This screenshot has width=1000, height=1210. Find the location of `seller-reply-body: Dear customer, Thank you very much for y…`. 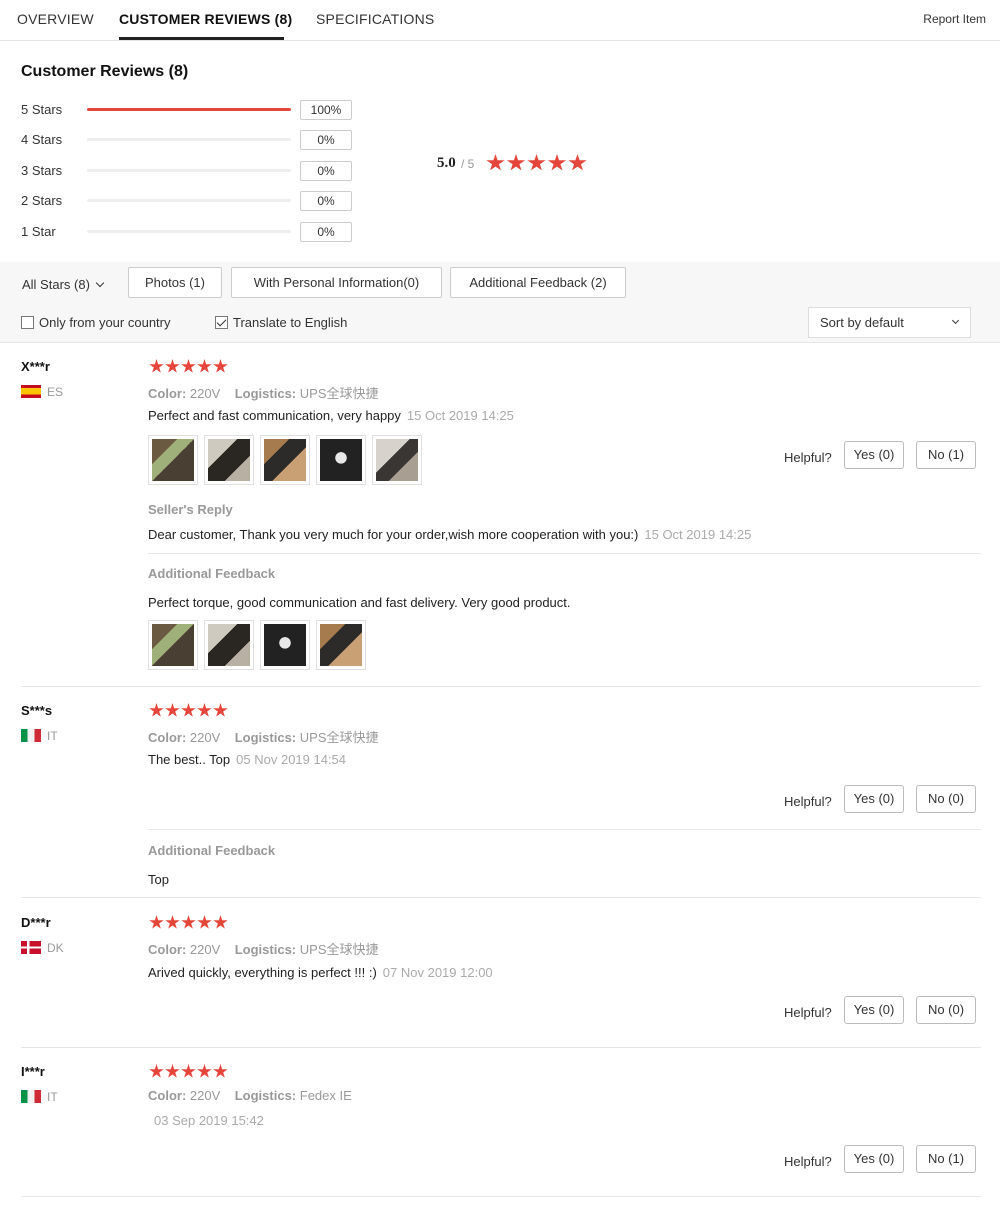

seller-reply-body: Dear customer, Thank you very much for y… is located at coordinates (393, 534).